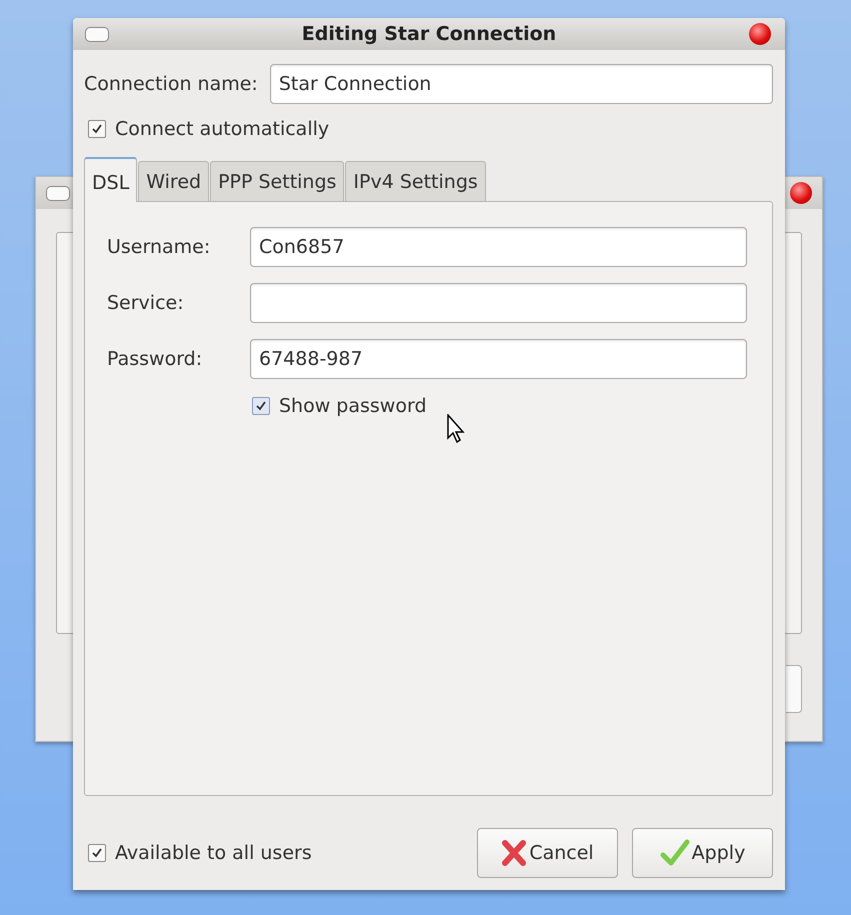 This screenshot has width=851, height=915. I want to click on tab: PPP Settings, so click(277, 181).